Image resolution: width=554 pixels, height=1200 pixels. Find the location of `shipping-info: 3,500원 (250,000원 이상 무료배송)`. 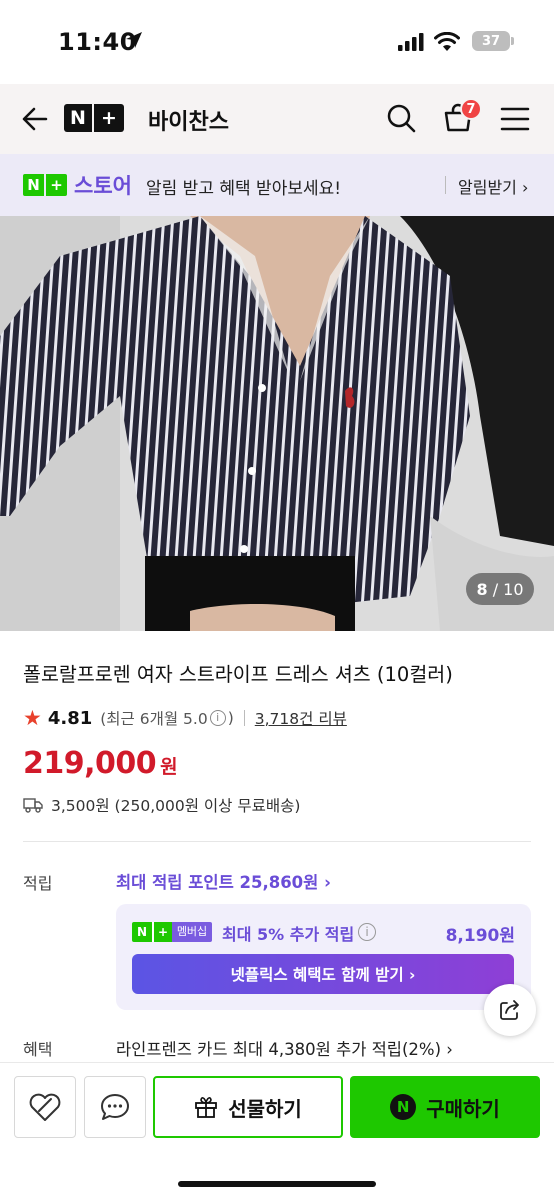

shipping-info: 3,500원 (250,000원 이상 무료배송) is located at coordinates (161, 805).